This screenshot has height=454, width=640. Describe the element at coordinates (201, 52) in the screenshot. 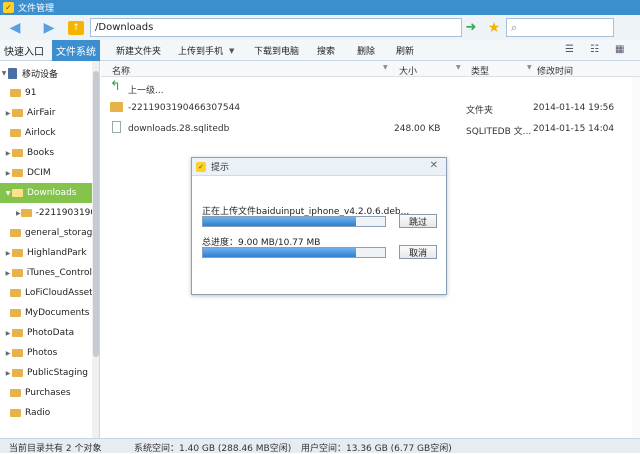

I see `upload-label: 上传到手机` at that location.